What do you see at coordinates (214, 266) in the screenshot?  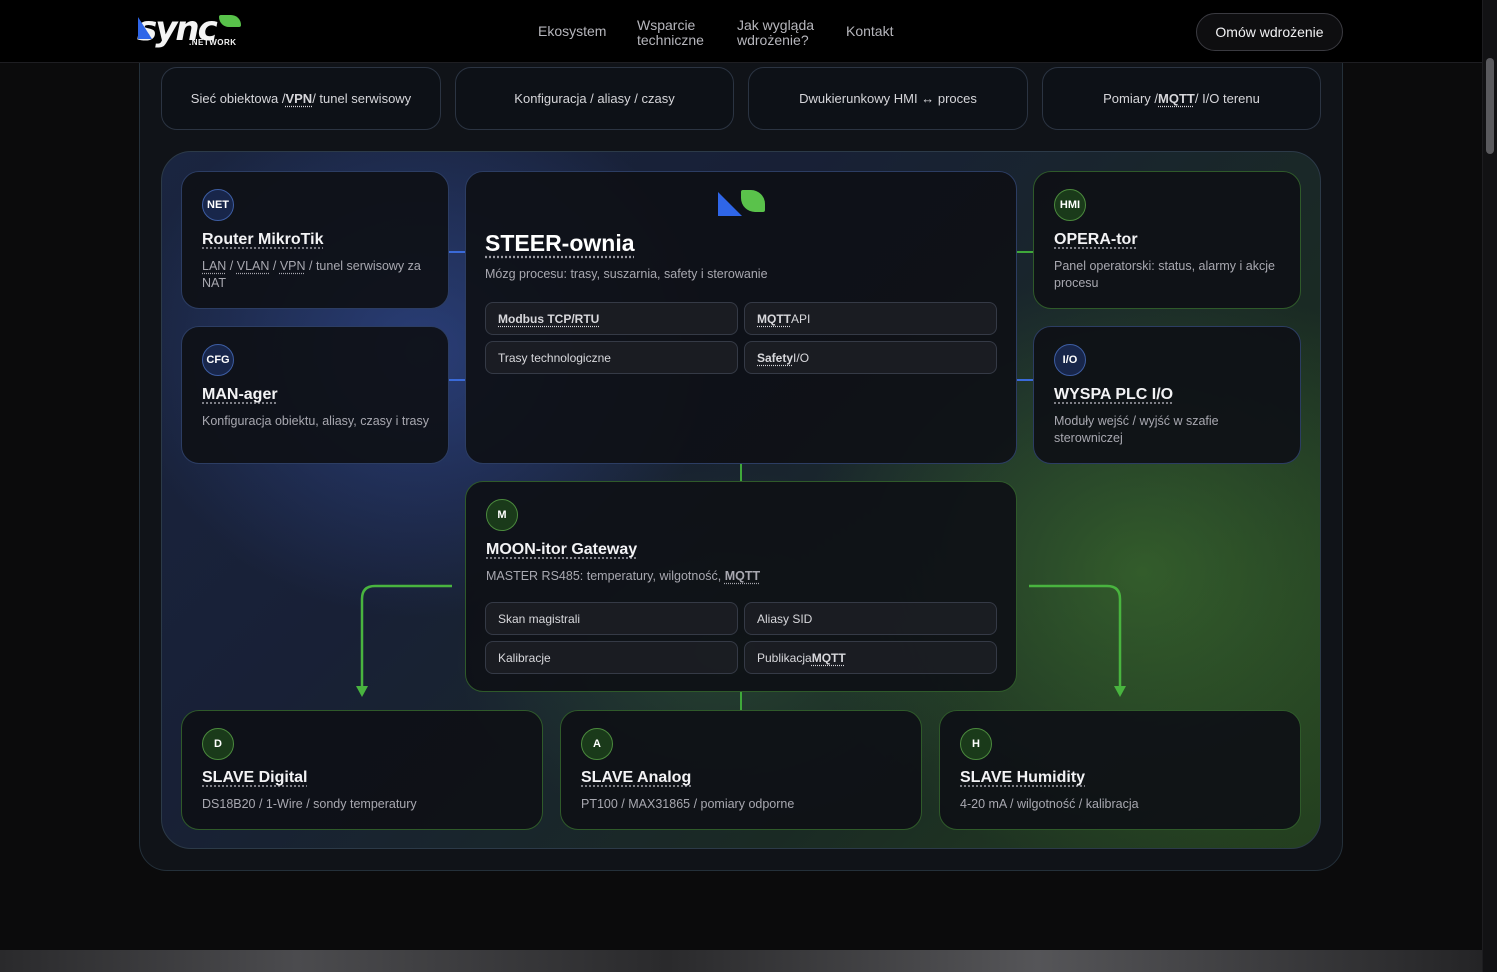 I see `router-lan: LAN` at bounding box center [214, 266].